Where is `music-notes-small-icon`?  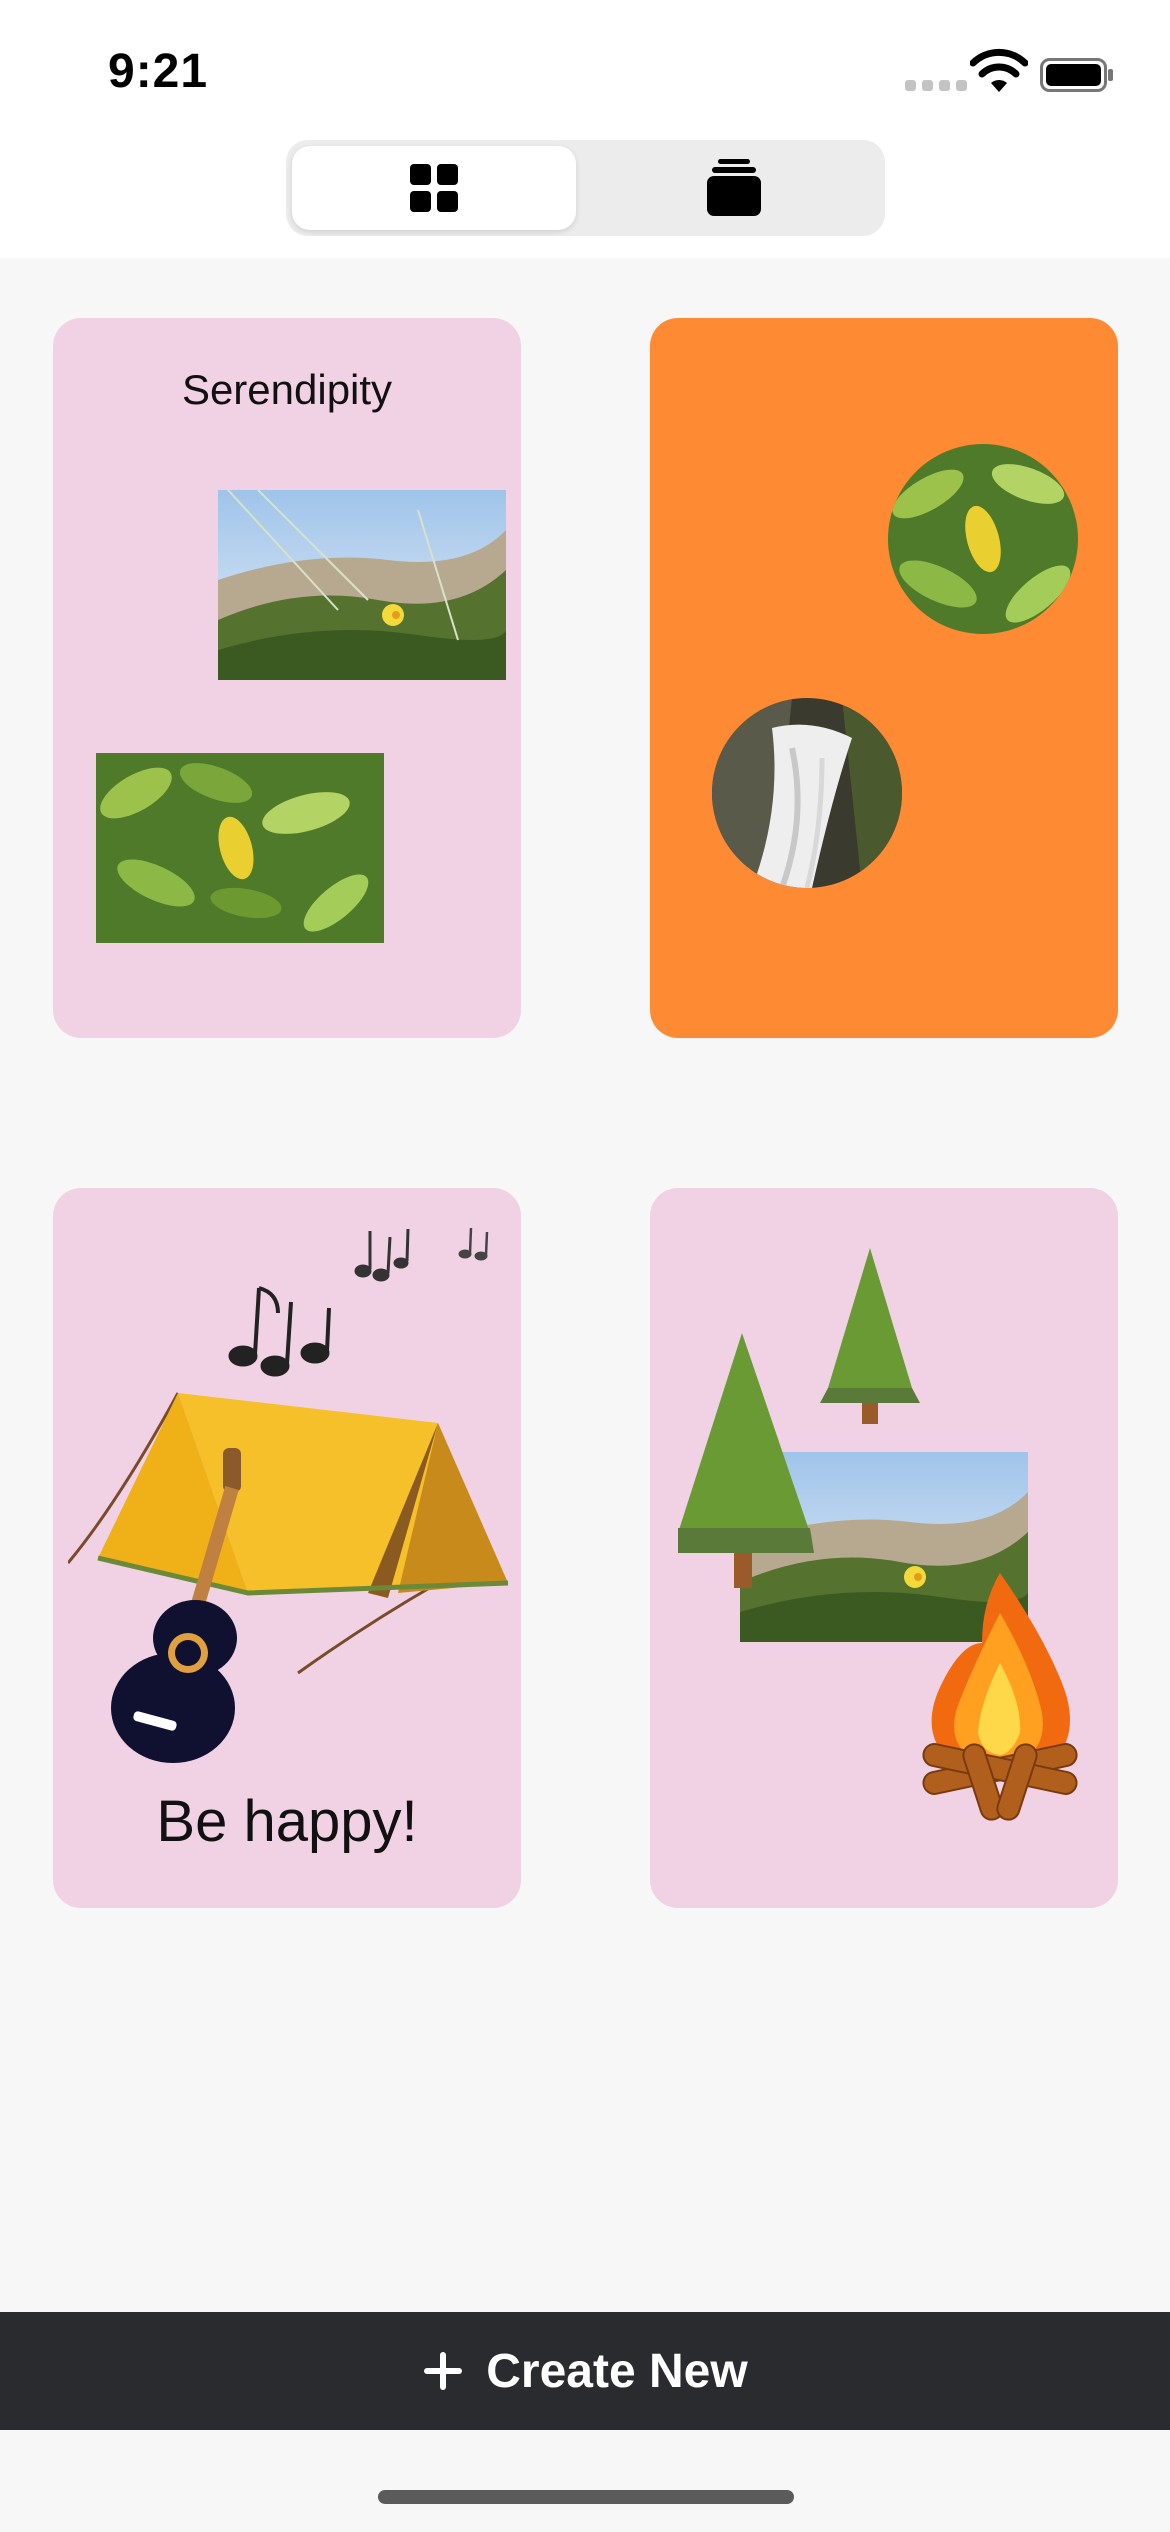 music-notes-small-icon is located at coordinates (382, 1255).